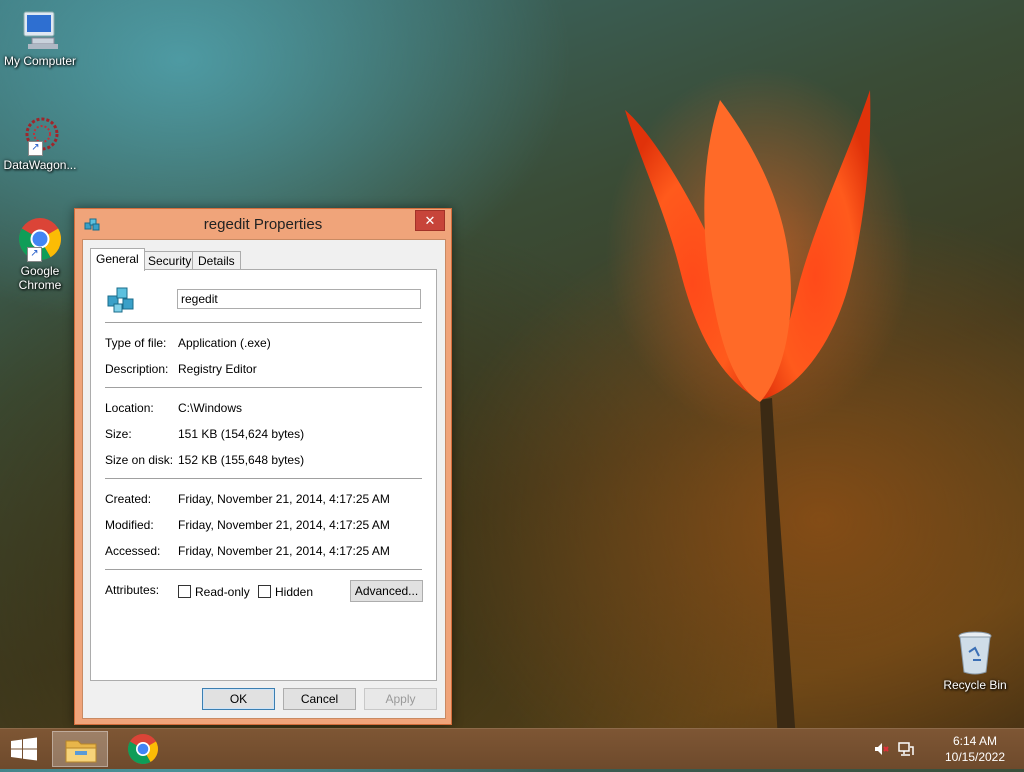 Image resolution: width=1024 pixels, height=772 pixels. I want to click on chrome-icon, so click(143, 749).